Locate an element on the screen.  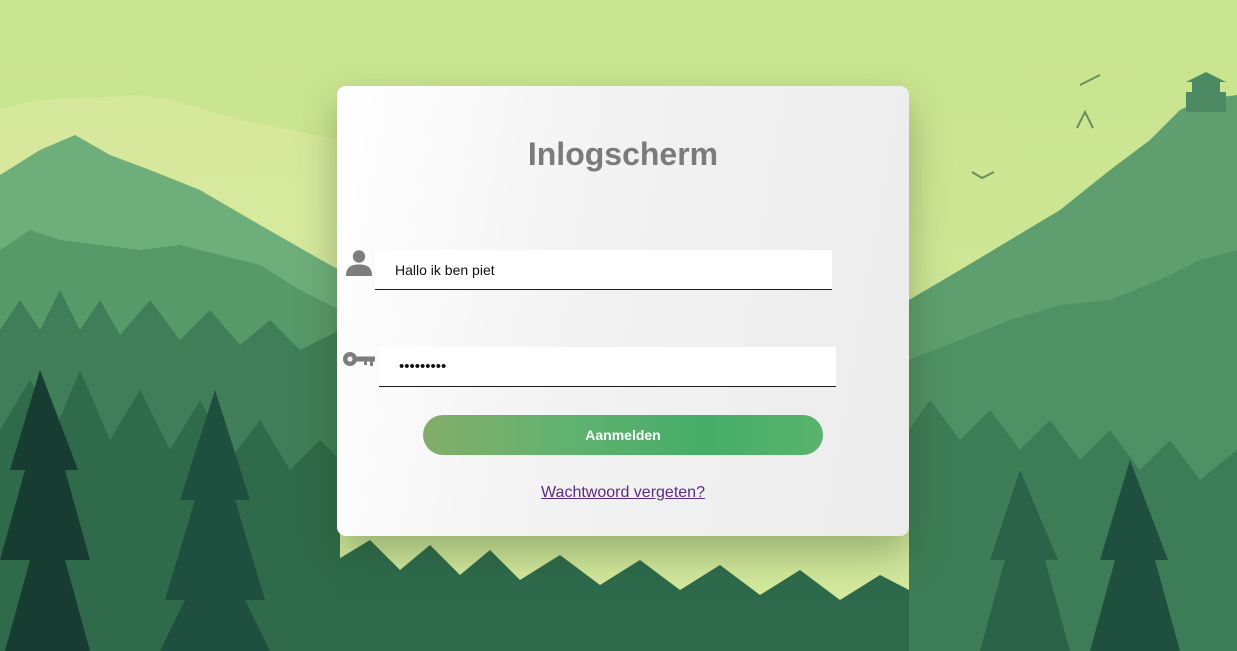
page-title: Inlogscherm is located at coordinates (623, 154).